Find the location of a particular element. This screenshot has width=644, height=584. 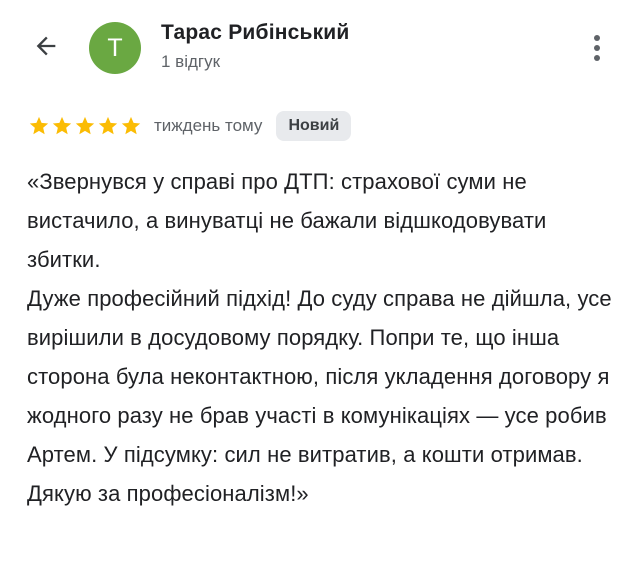

avatar: Т is located at coordinates (115, 48).